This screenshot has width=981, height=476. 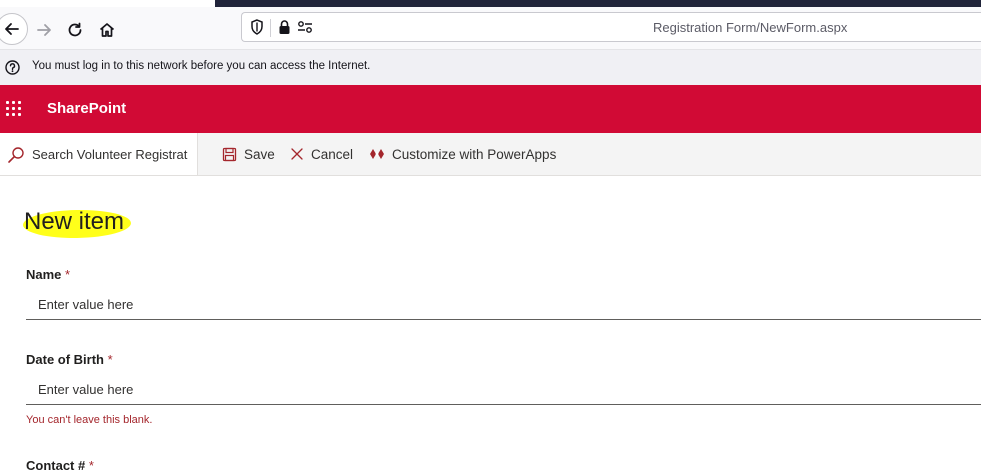 What do you see at coordinates (74, 221) in the screenshot?
I see `page-title: New item` at bounding box center [74, 221].